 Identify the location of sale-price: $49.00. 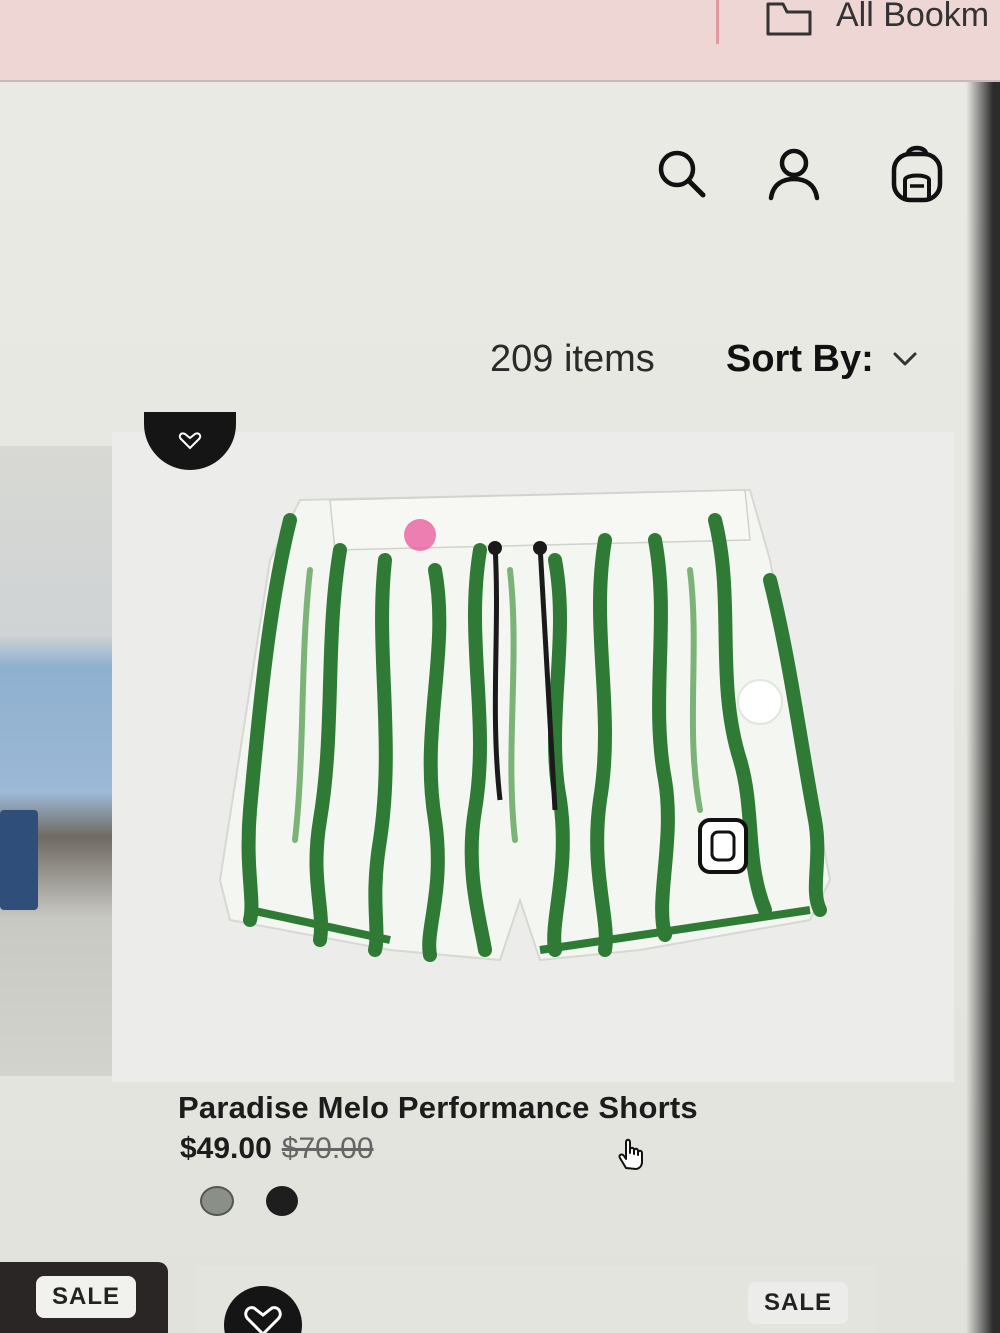
(226, 1148).